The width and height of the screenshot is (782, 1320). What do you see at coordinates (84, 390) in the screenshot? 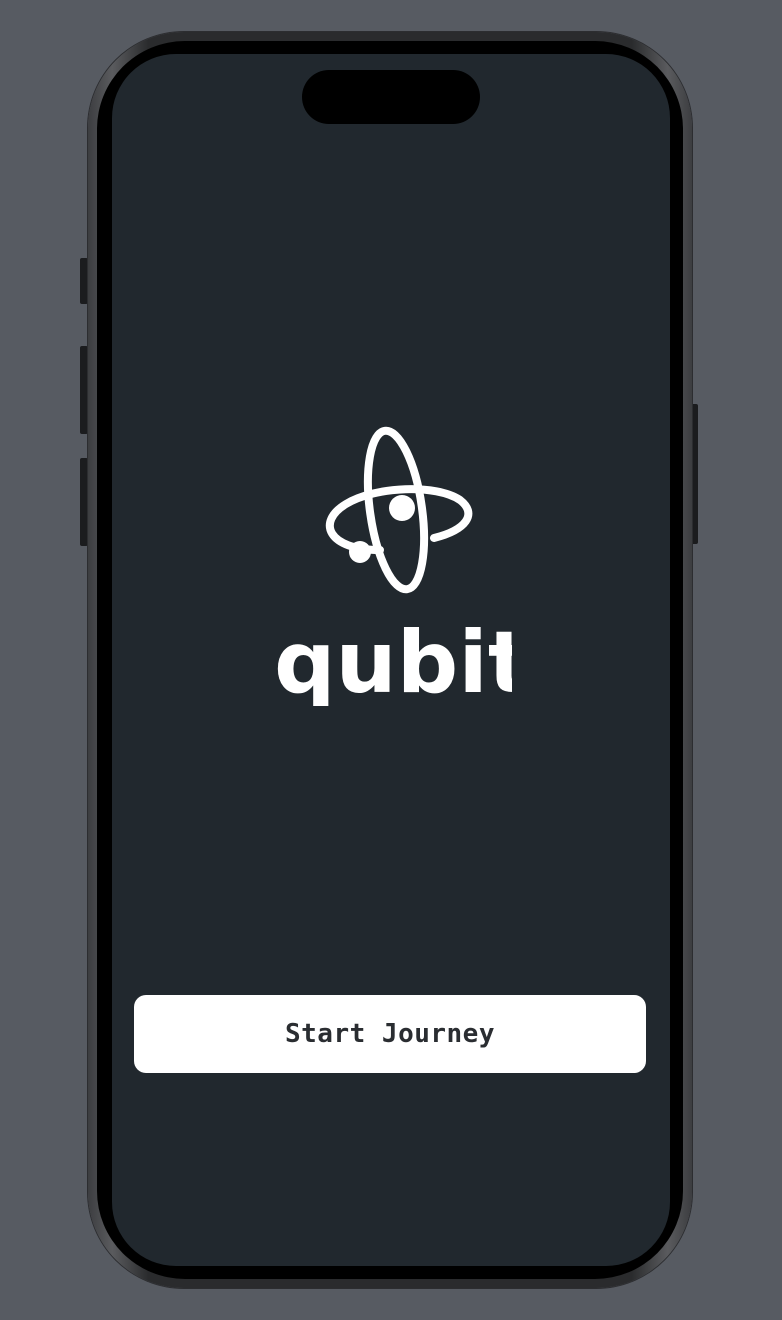
I see `volume-up-button` at bounding box center [84, 390].